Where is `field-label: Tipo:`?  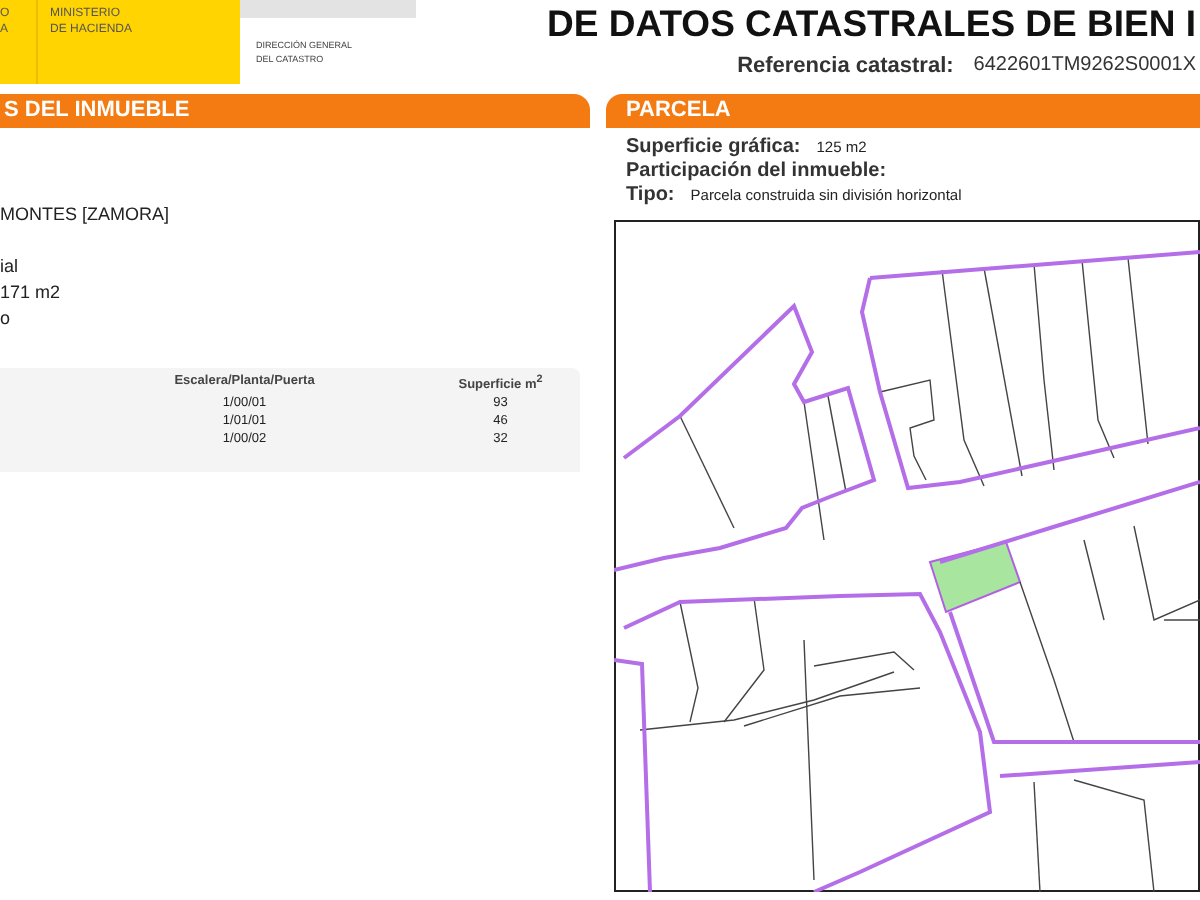
field-label: Tipo: is located at coordinates (650, 195).